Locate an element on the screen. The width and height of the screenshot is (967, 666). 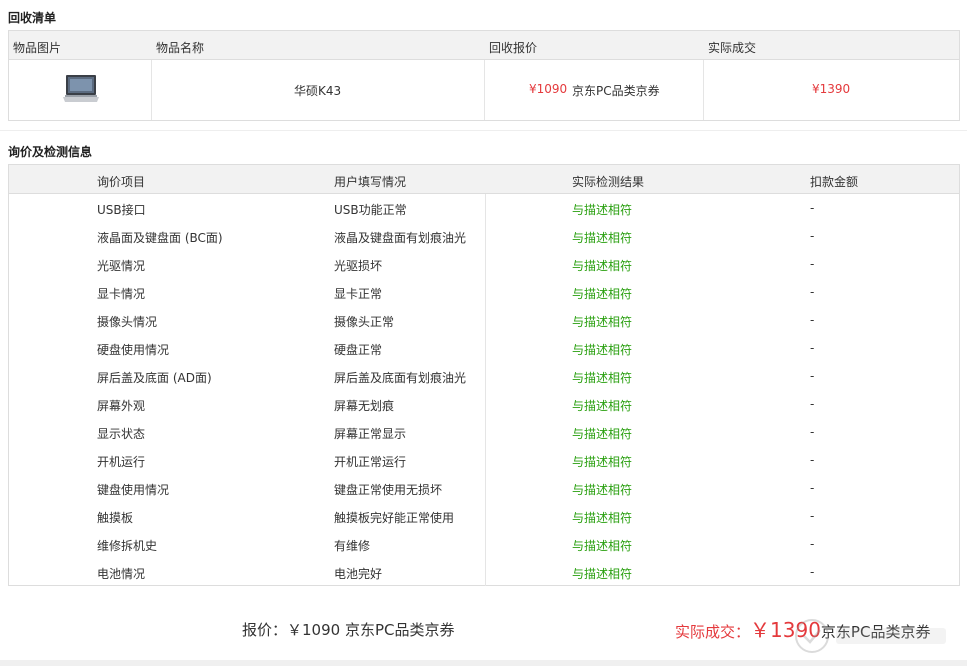
table-row: 键盘使用情况 键盘正常使用无损坏 与描述相符 - is located at coordinates (484, 488).